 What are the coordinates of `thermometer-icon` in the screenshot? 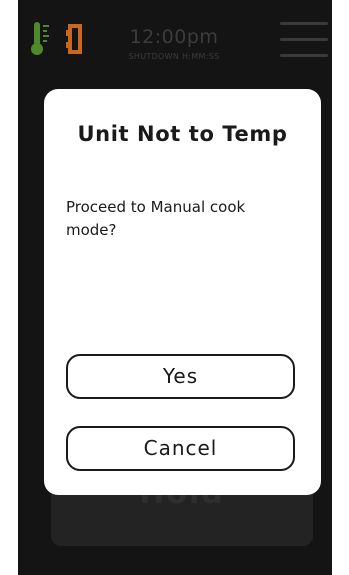 It's located at (41, 39).